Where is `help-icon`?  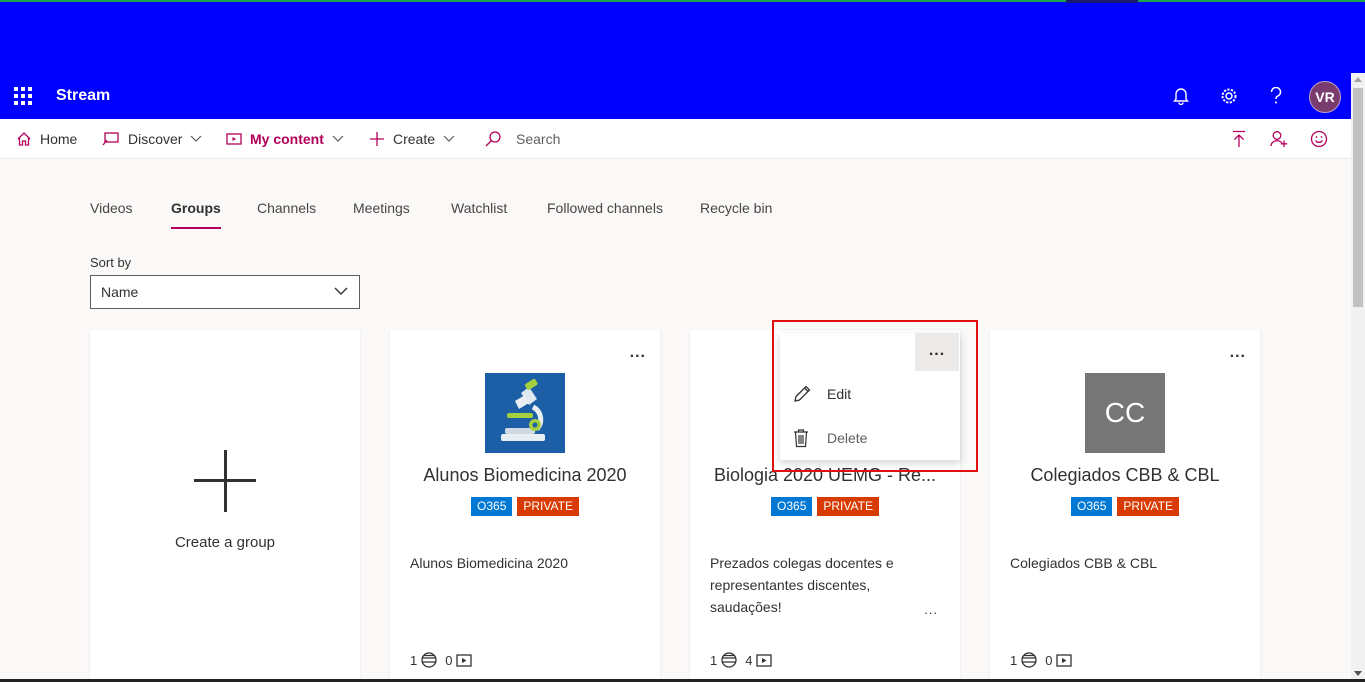 help-icon is located at coordinates (1276, 96).